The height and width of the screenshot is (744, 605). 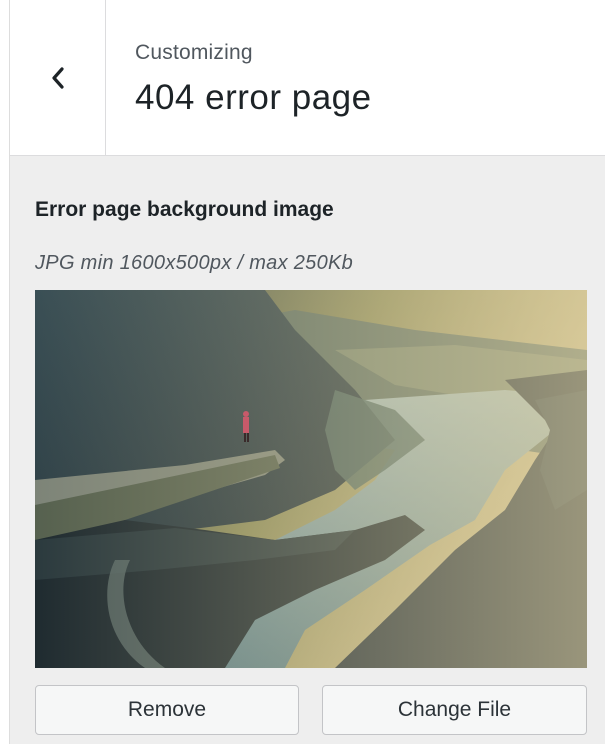 I want to click on page-title: 404 error page, so click(x=253, y=97).